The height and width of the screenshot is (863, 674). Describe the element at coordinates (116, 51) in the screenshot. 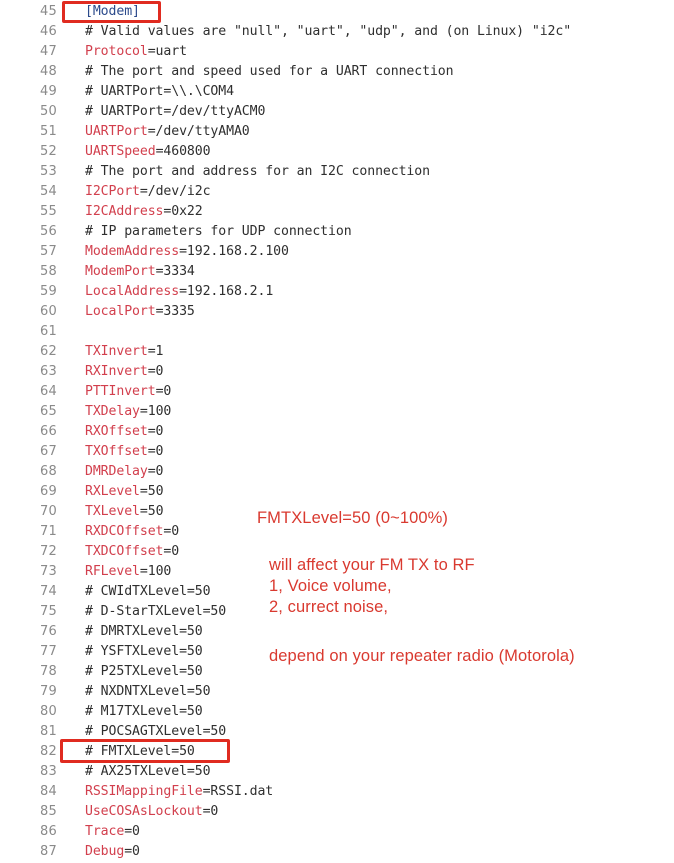

I see `config-key: Protocol` at that location.